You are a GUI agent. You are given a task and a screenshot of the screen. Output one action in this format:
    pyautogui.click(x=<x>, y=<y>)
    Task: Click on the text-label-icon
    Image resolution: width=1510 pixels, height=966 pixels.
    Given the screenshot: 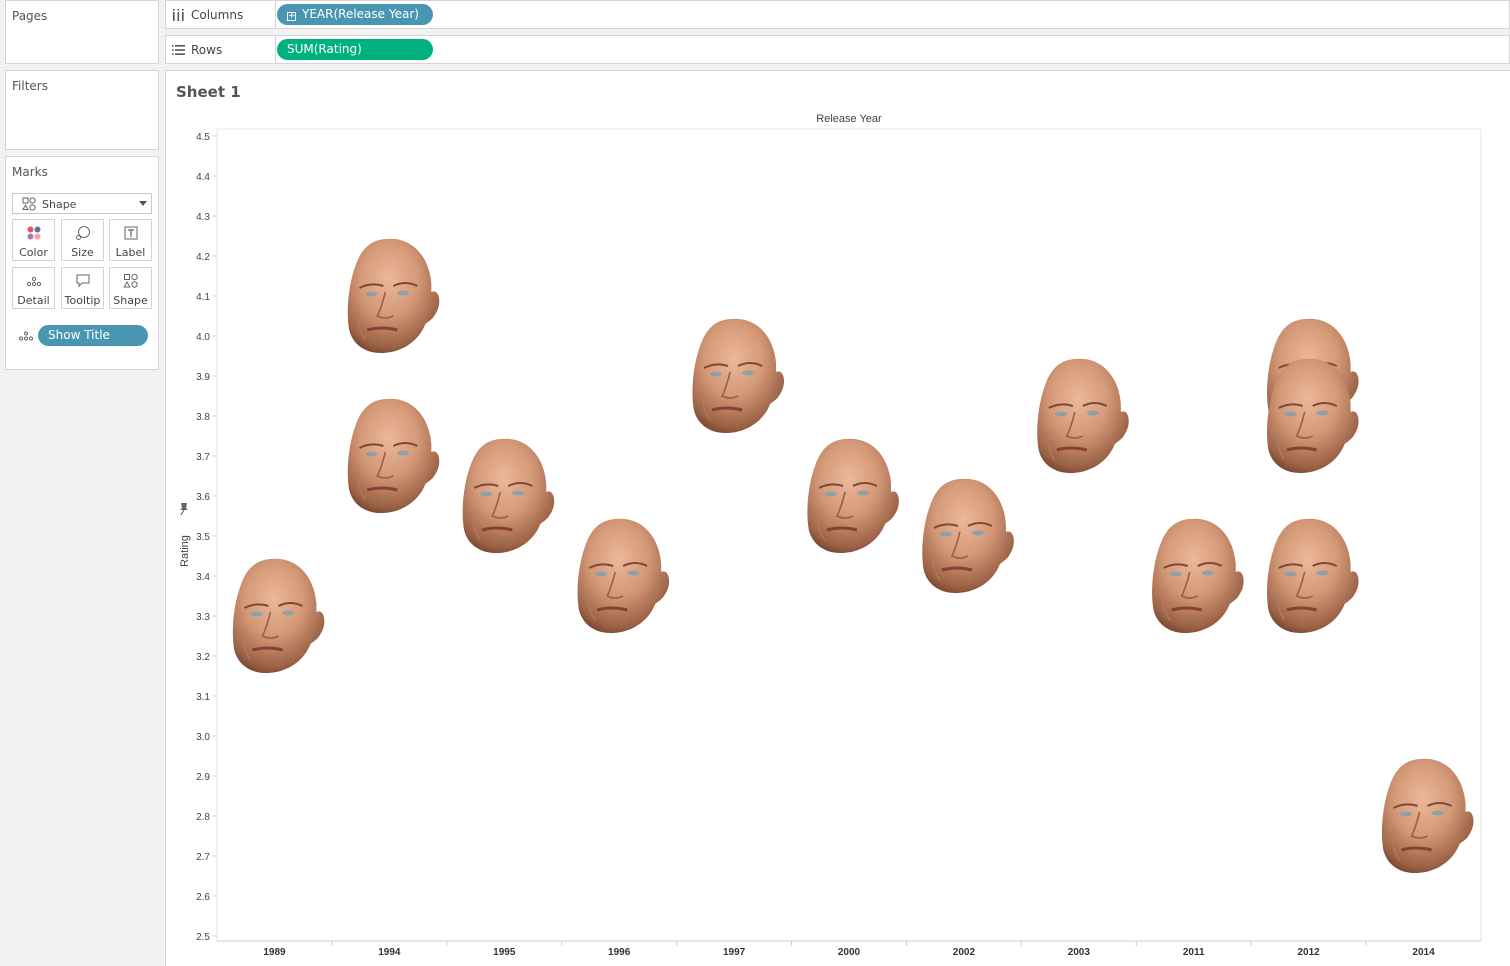 What is the action you would take?
    pyautogui.click(x=131, y=233)
    